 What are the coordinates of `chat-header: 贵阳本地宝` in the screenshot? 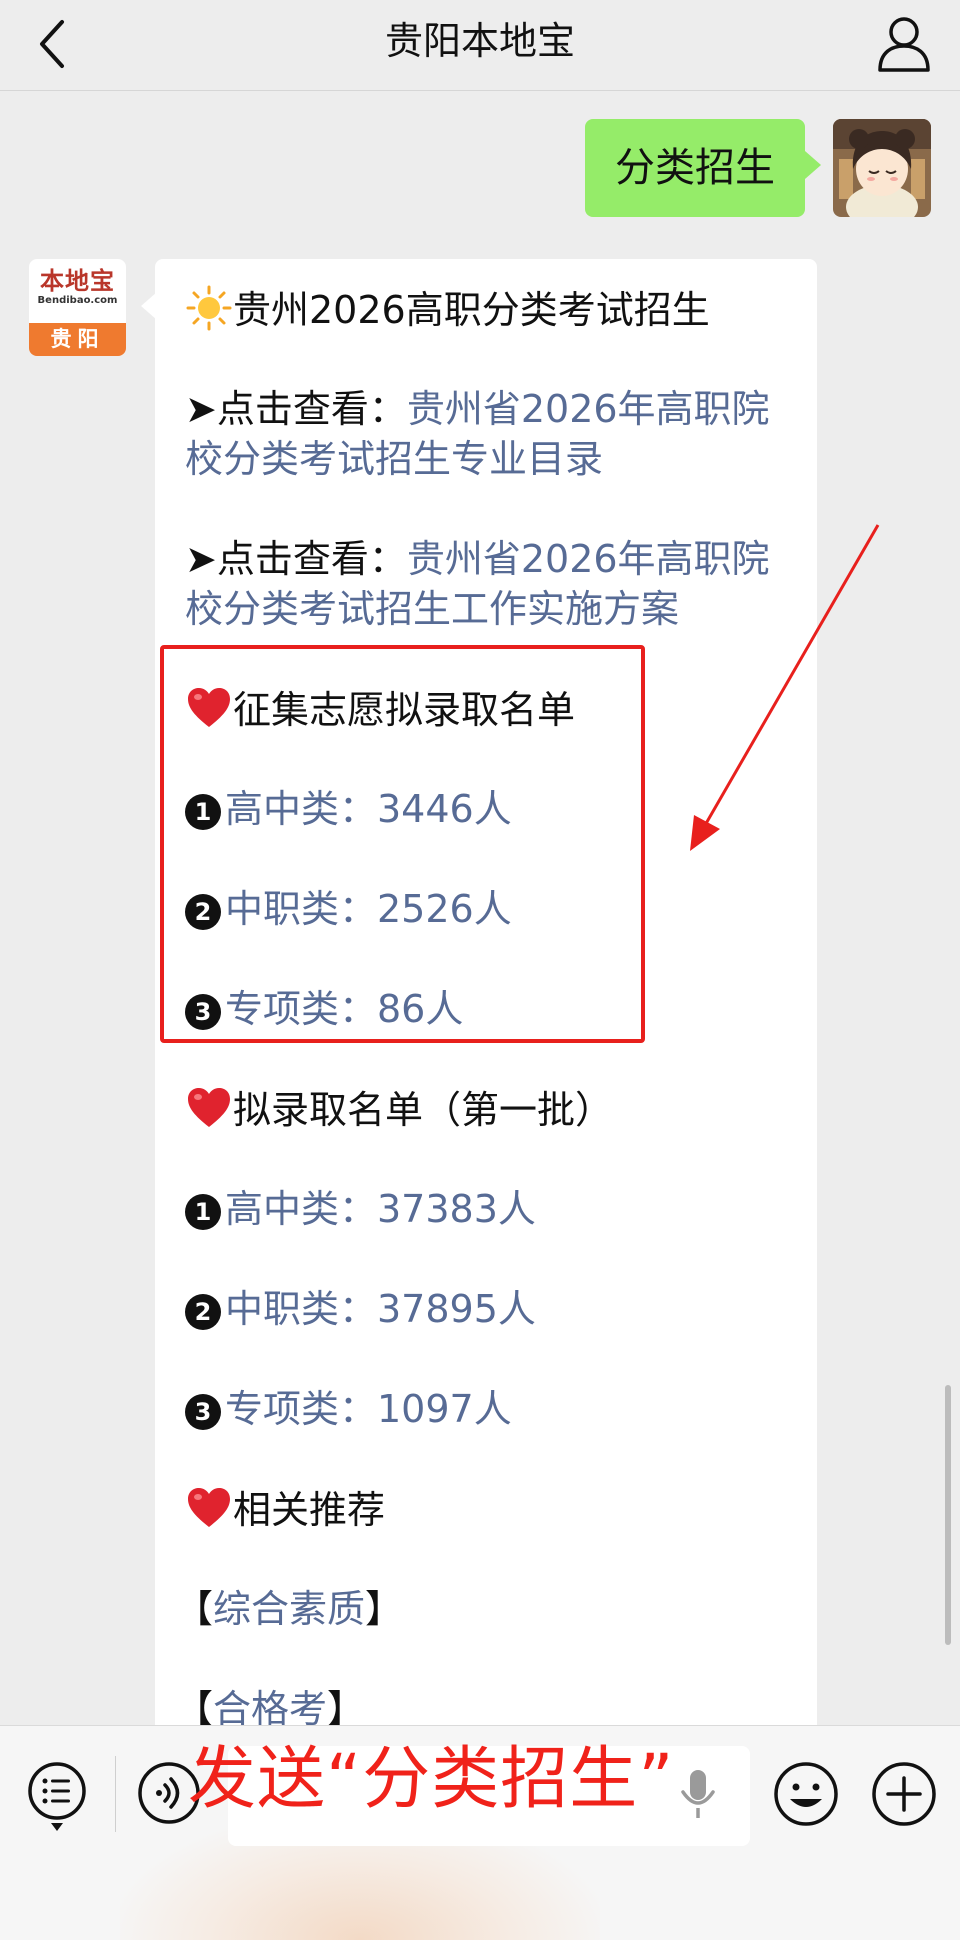 It's located at (480, 45).